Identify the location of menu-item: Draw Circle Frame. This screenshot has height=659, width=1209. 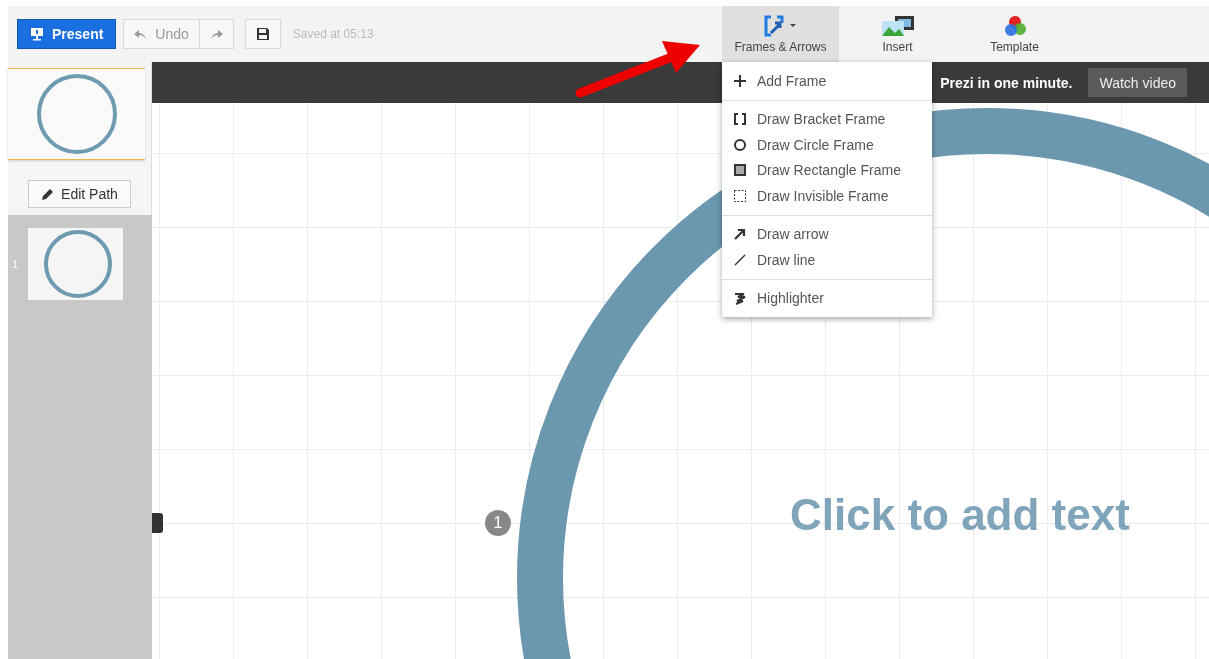
(827, 145).